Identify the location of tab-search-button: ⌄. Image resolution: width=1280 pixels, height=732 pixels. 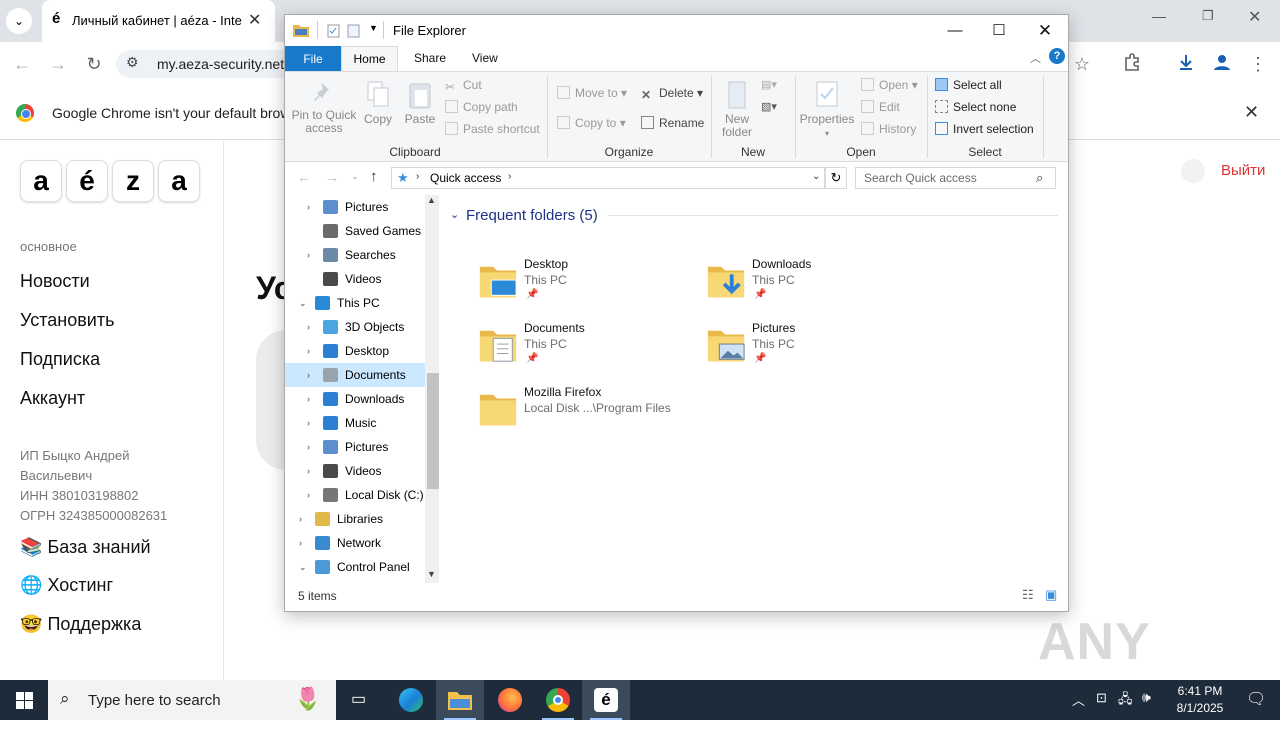
(19, 21).